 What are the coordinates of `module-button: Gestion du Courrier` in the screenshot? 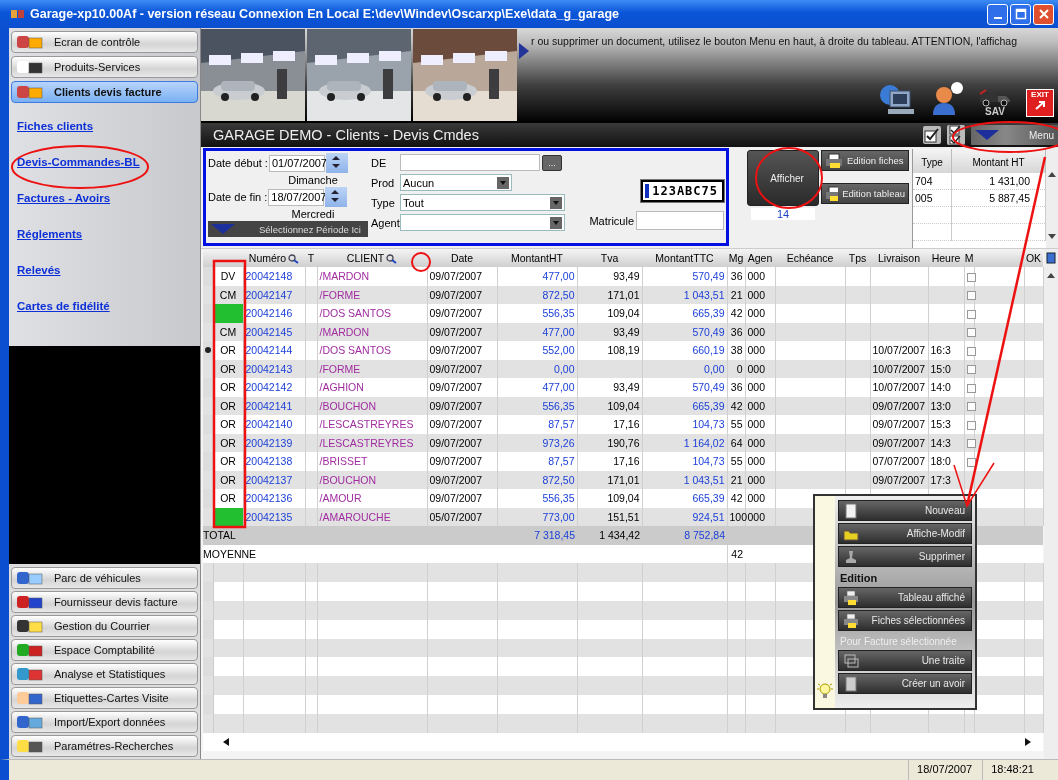 It's located at (104, 626).